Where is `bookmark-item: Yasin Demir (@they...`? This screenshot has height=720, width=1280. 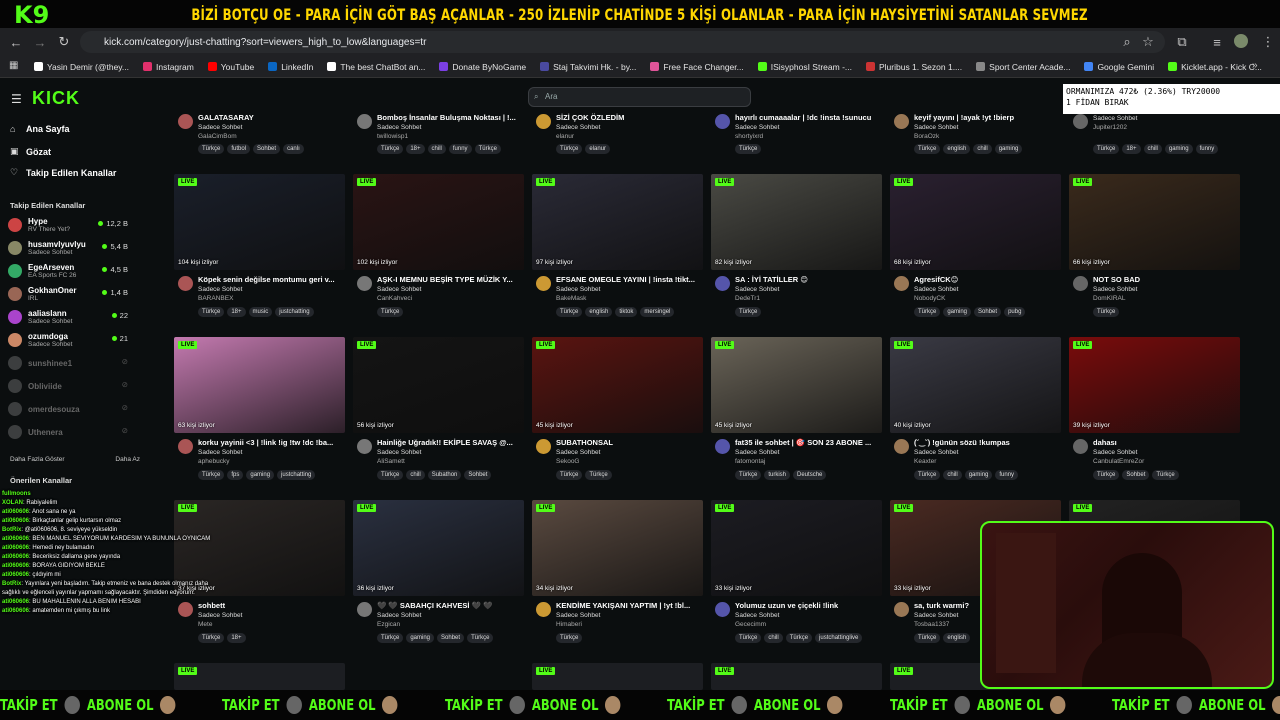
bookmark-item: Yasin Demir (@they... is located at coordinates (81, 67).